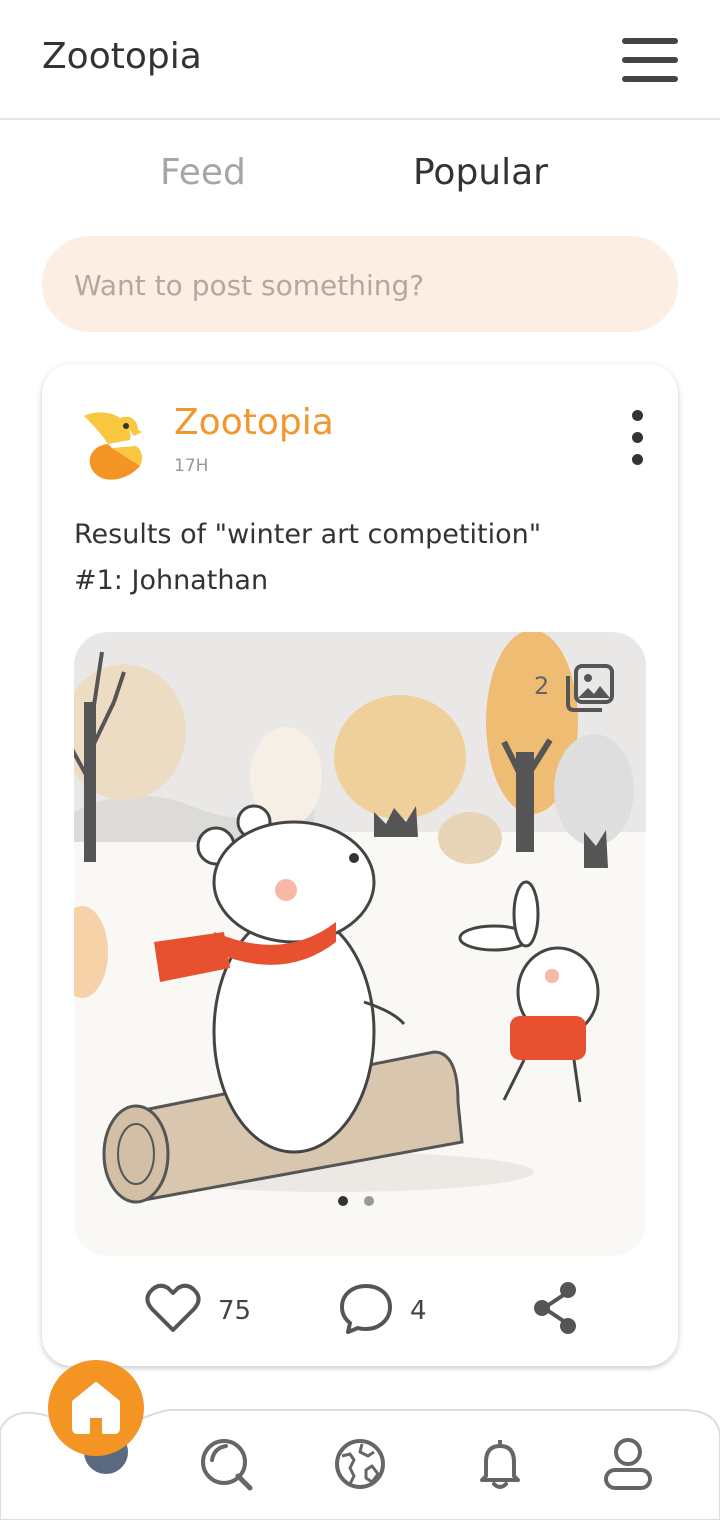  Describe the element at coordinates (173, 1307) in the screenshot. I see `heart-icon` at that location.